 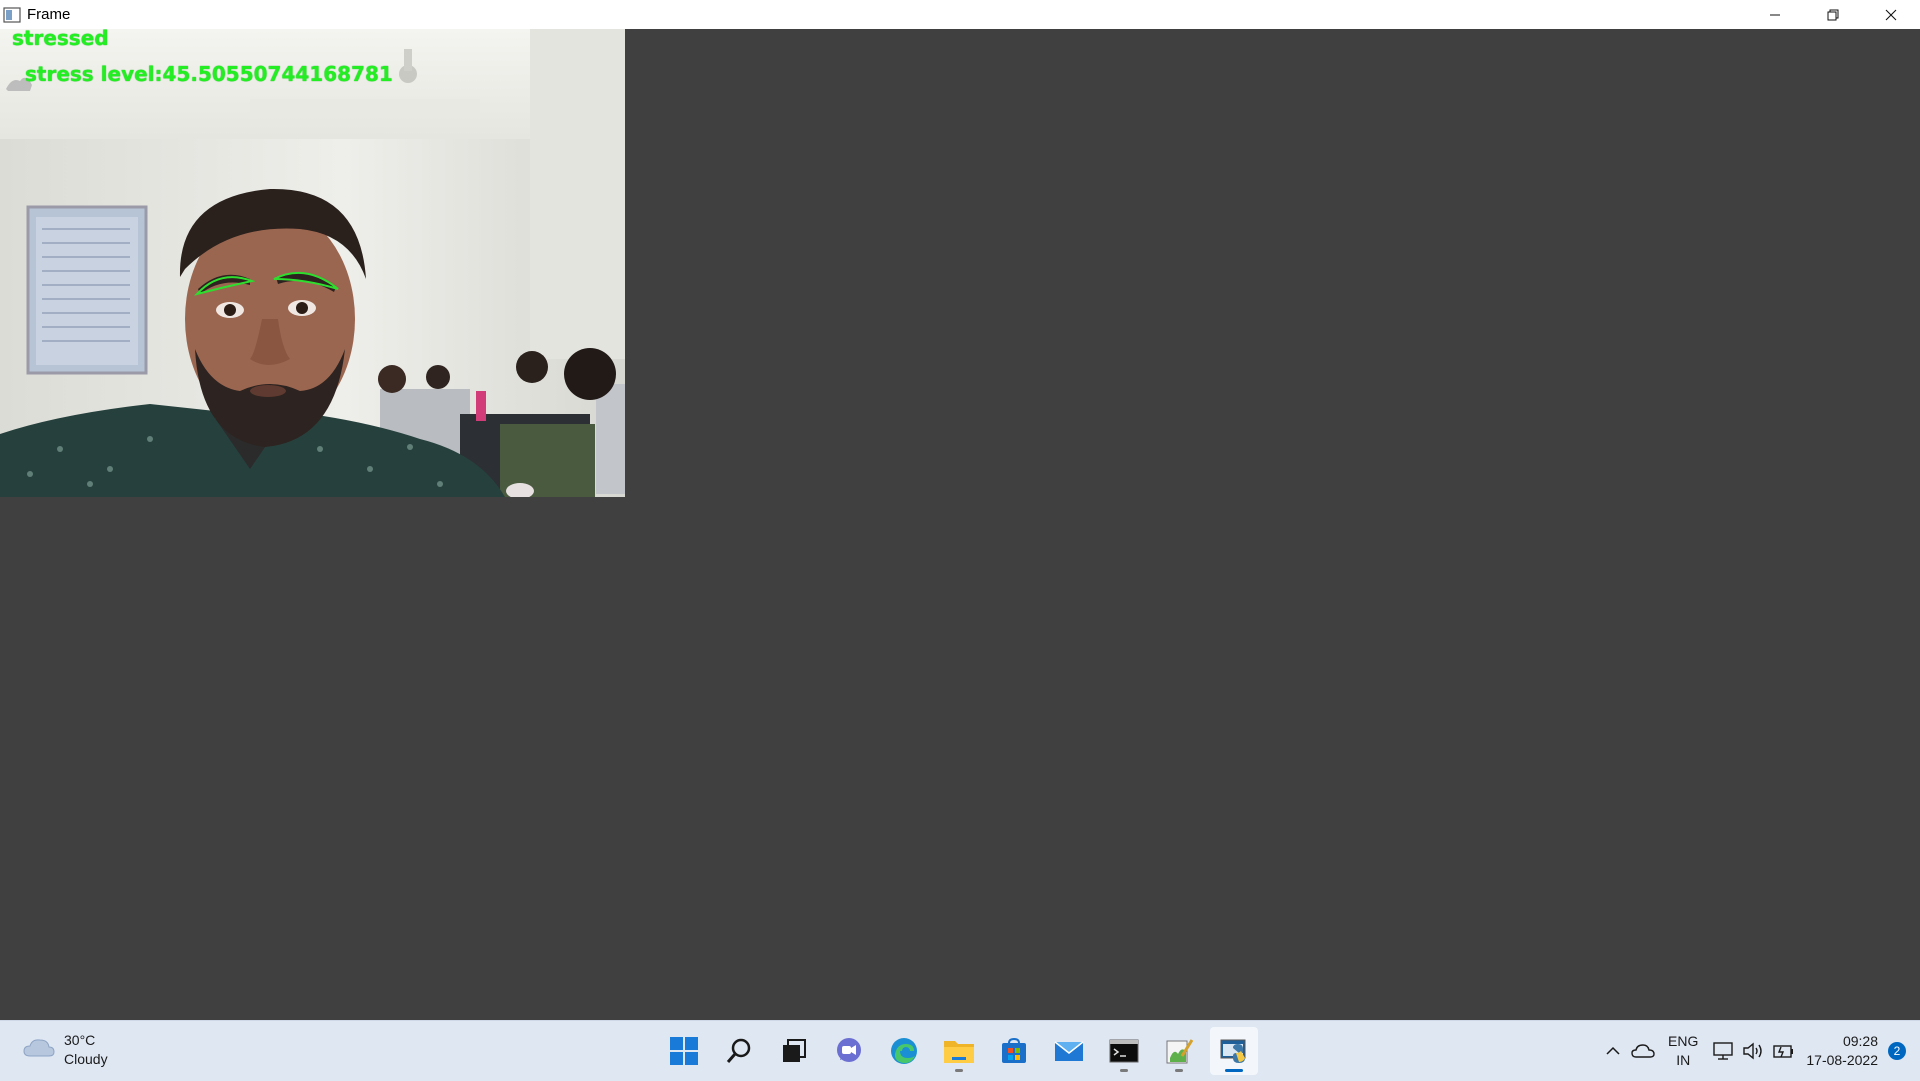 I want to click on system-tray: ENG IN 09:28 17-08-2022 2, so click(x=1759, y=1051).